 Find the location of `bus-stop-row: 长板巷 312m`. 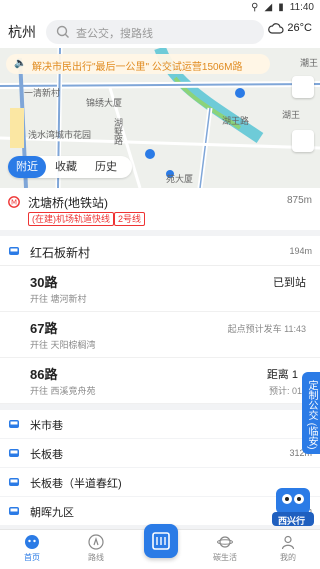

bus-stop-row: 长板巷 312m is located at coordinates (160, 453).